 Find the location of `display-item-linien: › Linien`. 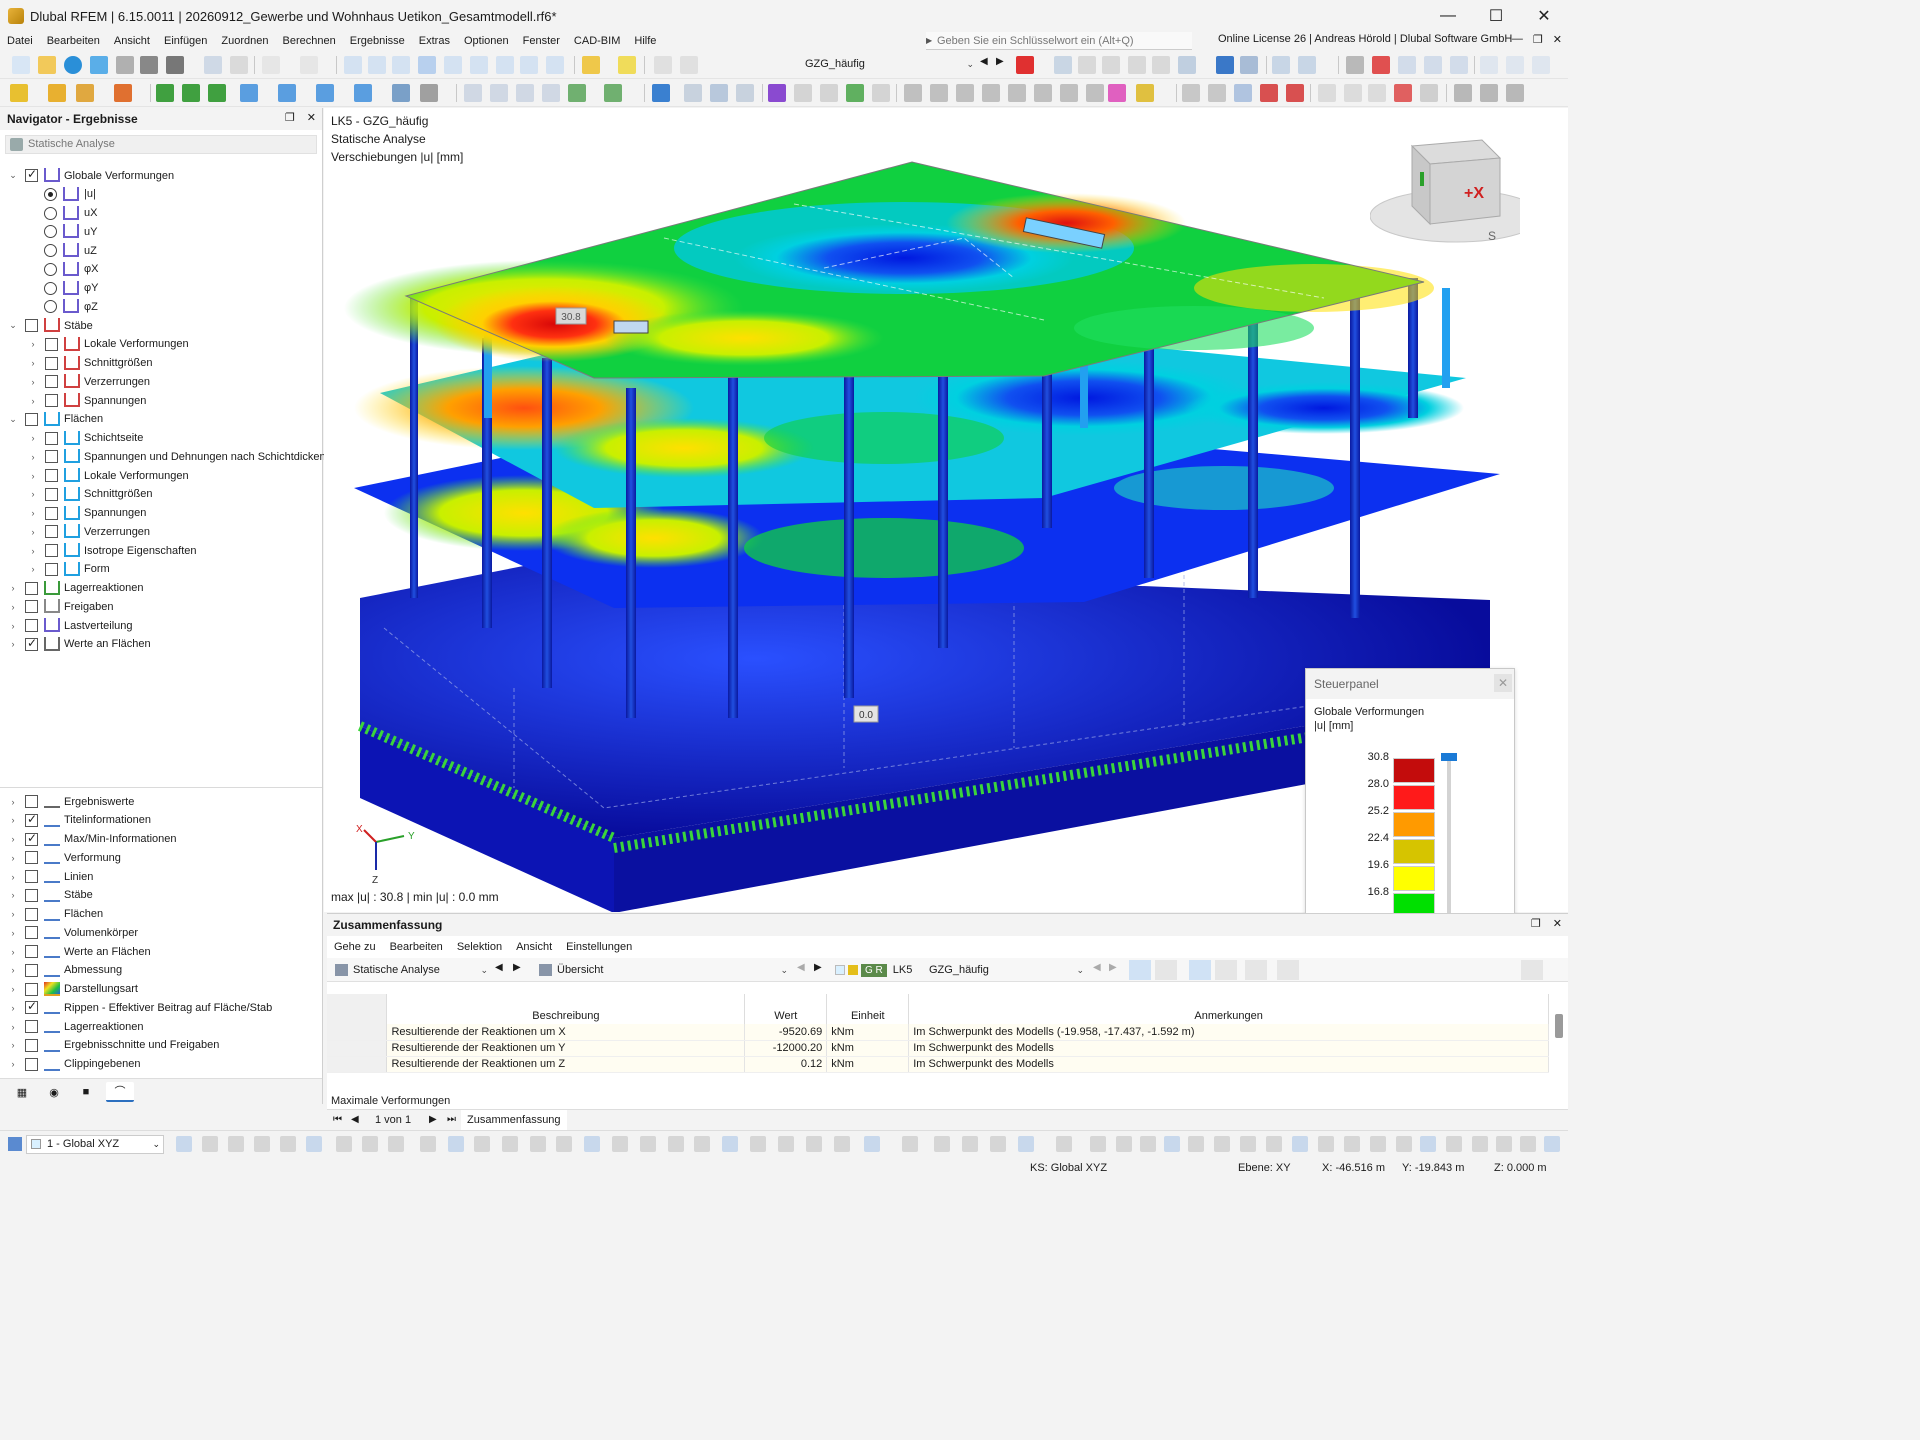

display-item-linien: › Linien is located at coordinates (161, 876).